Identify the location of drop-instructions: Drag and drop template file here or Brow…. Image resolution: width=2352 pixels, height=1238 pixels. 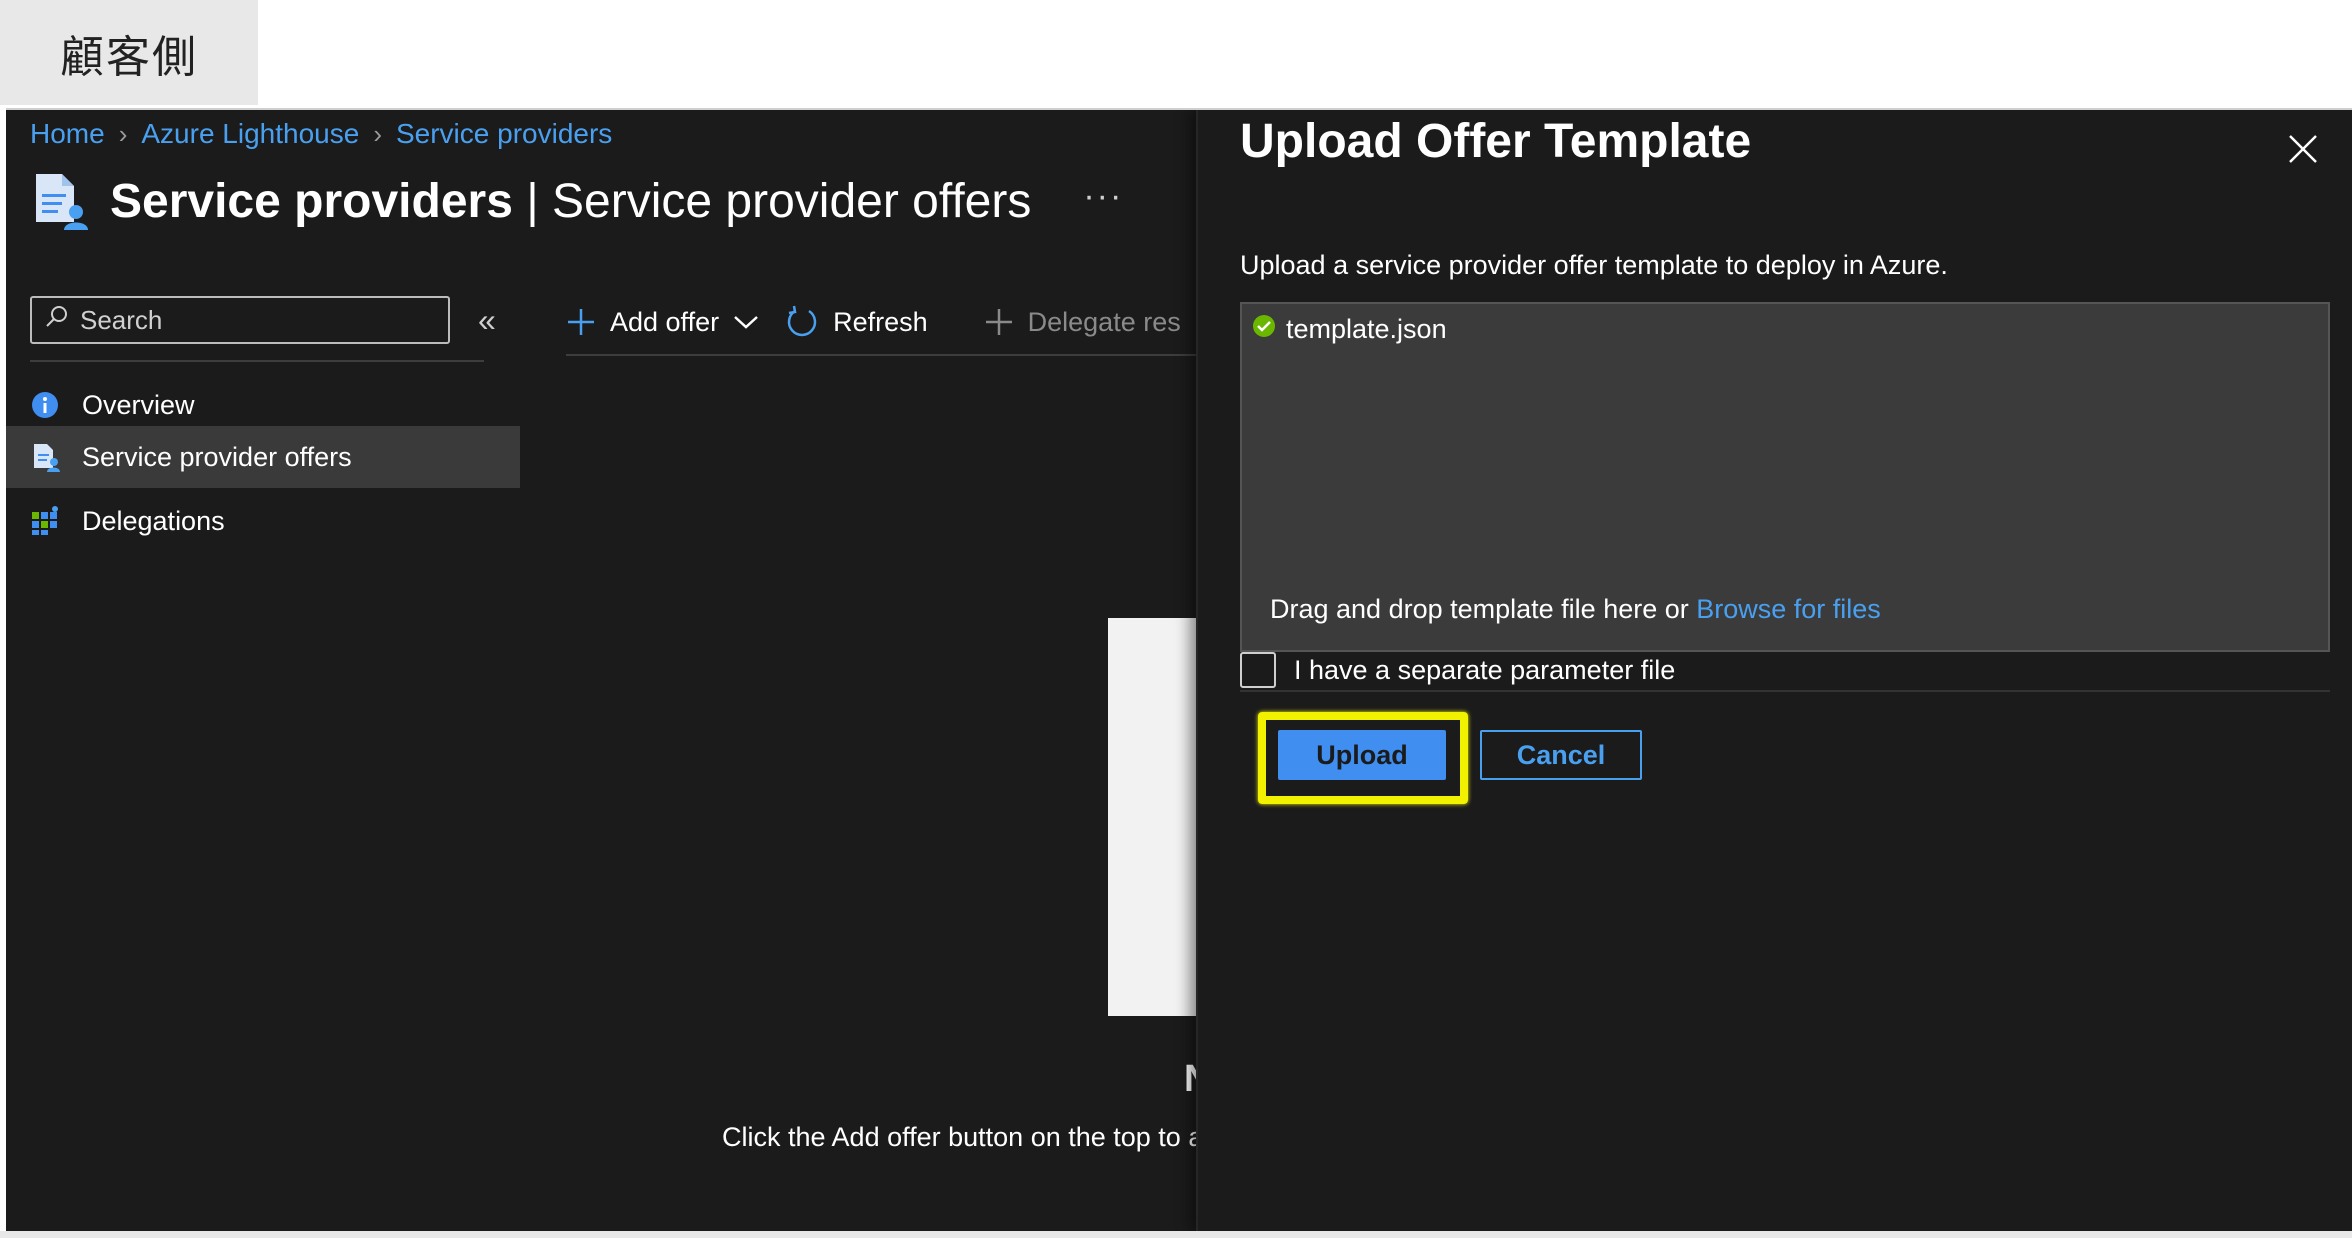
(1575, 609).